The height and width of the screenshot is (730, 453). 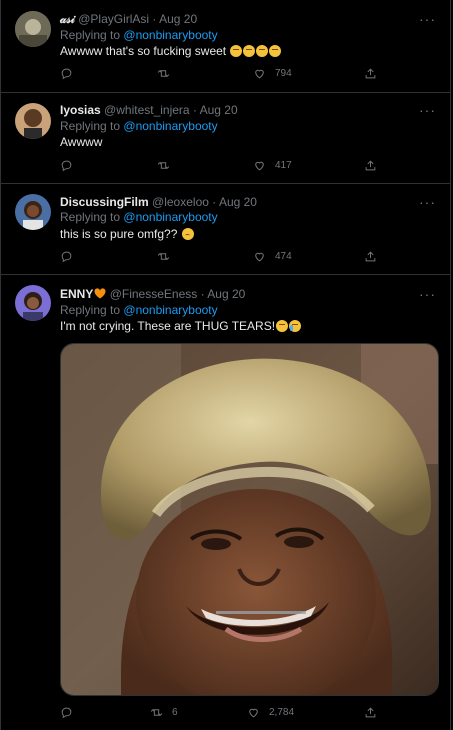 What do you see at coordinates (175, 712) in the screenshot?
I see `retweet-count: 6` at bounding box center [175, 712].